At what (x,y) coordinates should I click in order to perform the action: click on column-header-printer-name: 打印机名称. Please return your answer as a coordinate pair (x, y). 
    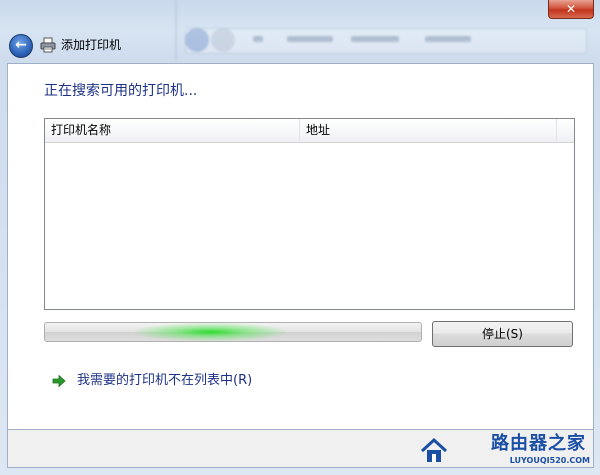
    Looking at the image, I should click on (172, 130).